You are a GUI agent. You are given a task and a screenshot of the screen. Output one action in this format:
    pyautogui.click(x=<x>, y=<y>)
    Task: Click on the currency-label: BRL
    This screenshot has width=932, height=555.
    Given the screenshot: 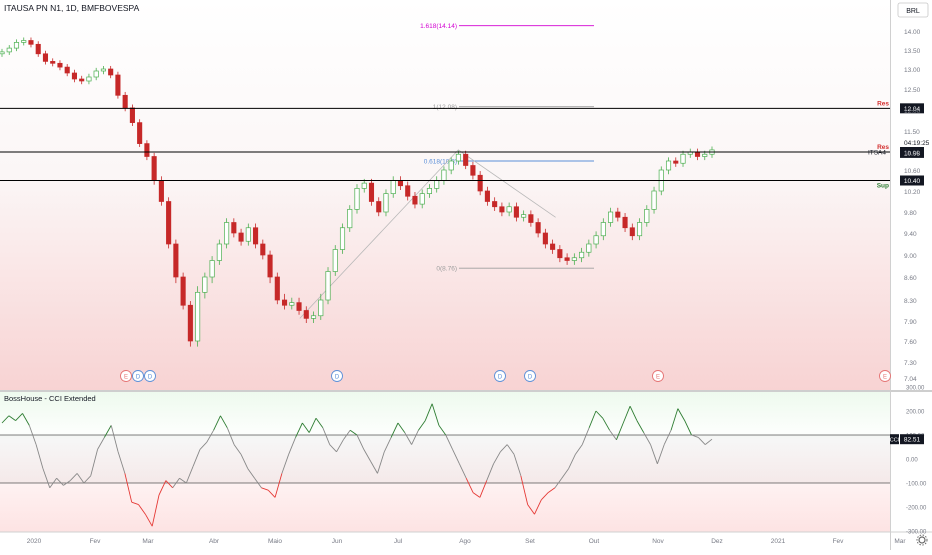 What is the action you would take?
    pyautogui.click(x=913, y=11)
    